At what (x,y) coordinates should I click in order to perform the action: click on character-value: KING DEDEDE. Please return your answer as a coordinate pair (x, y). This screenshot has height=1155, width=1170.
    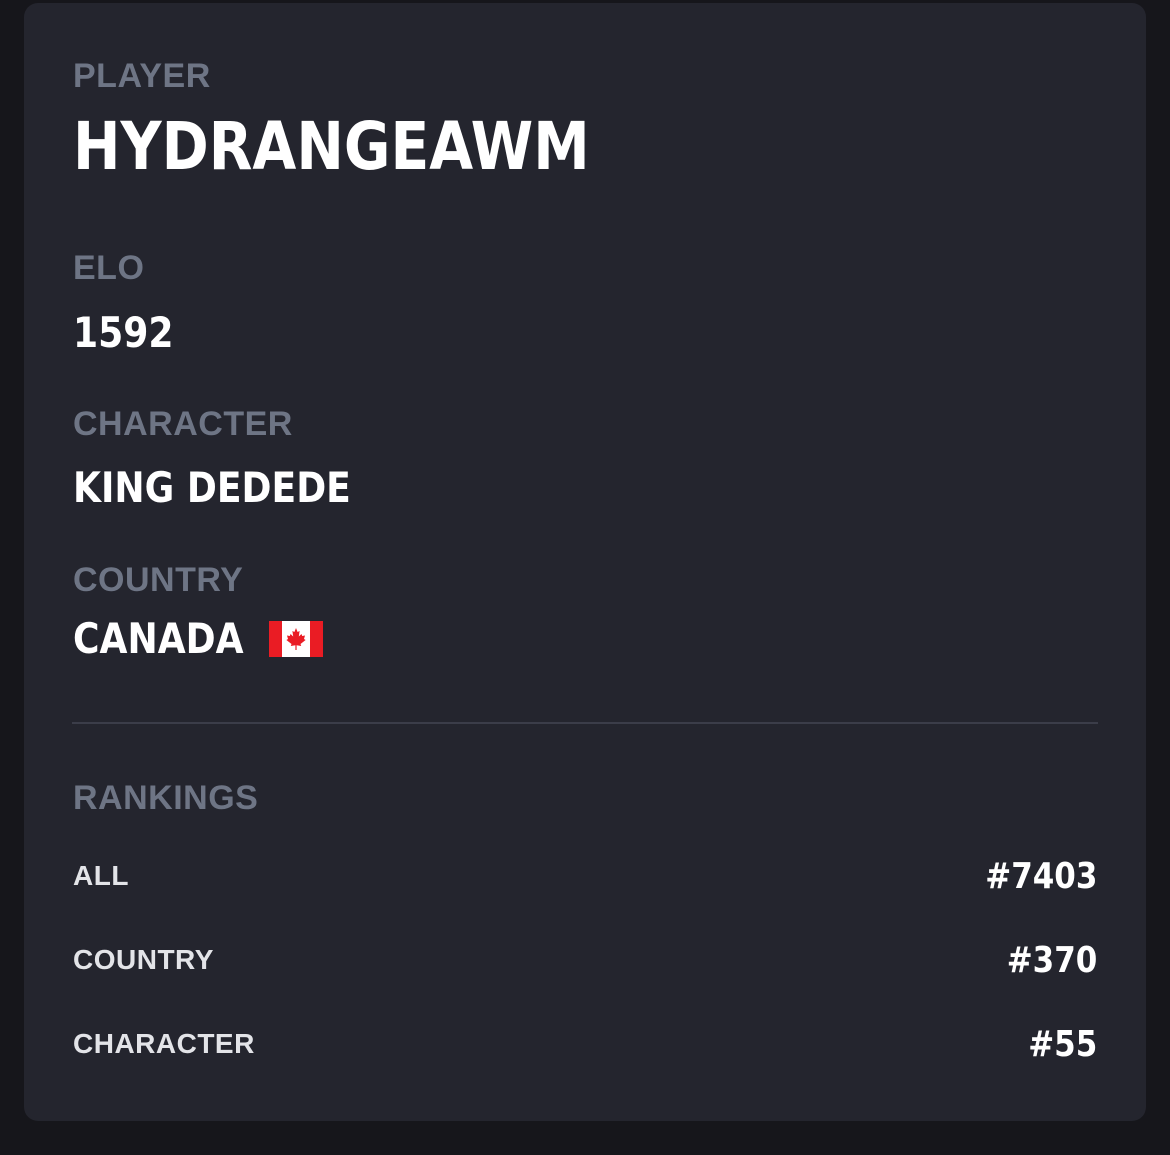
    Looking at the image, I should click on (212, 487).